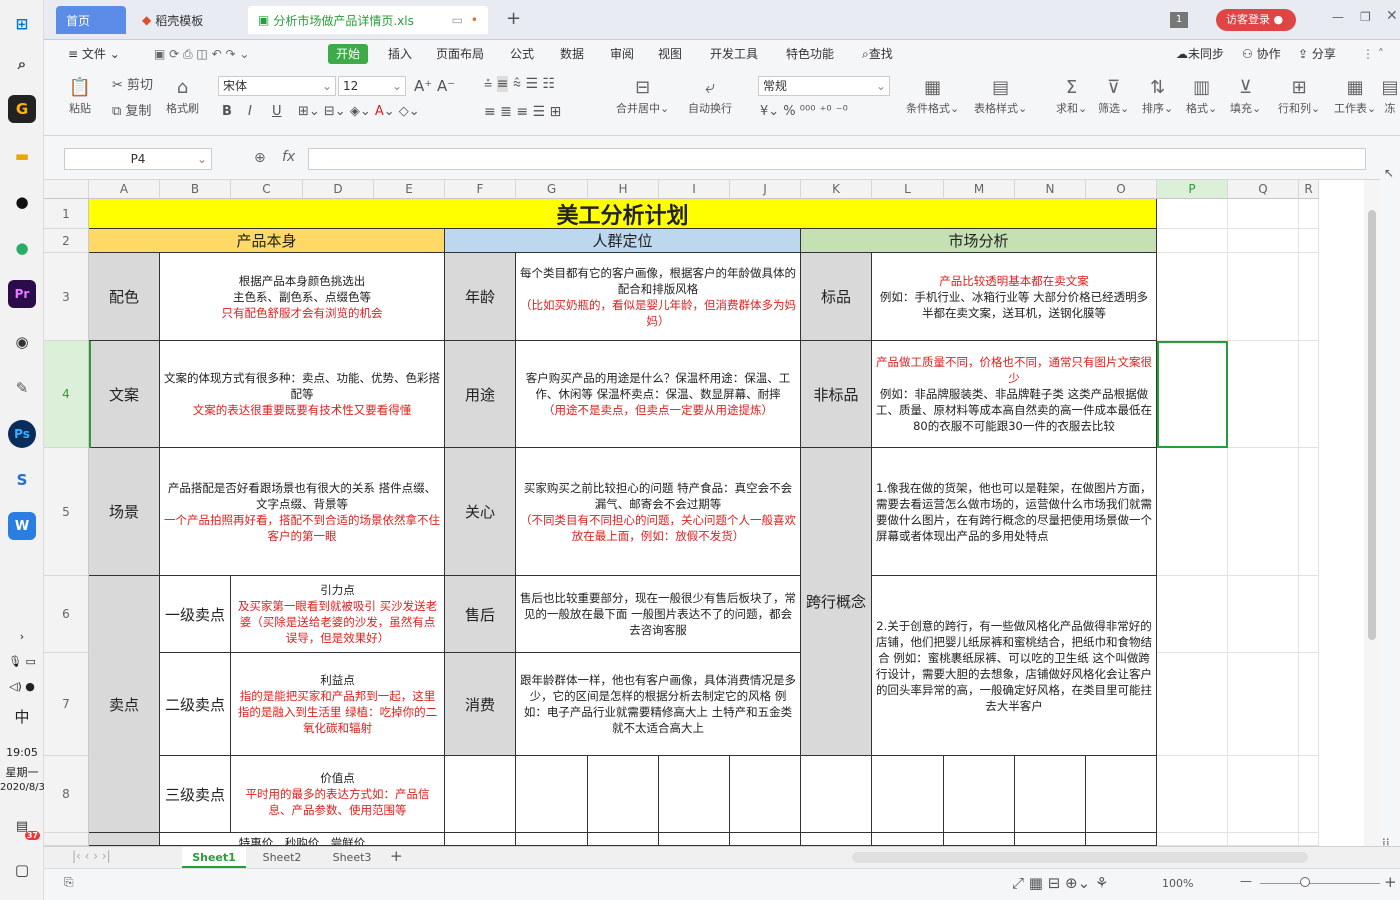 Image resolution: width=1400 pixels, height=900 pixels. What do you see at coordinates (1201, 95) in the screenshot?
I see `format-button: ▥ 格式⌄` at bounding box center [1201, 95].